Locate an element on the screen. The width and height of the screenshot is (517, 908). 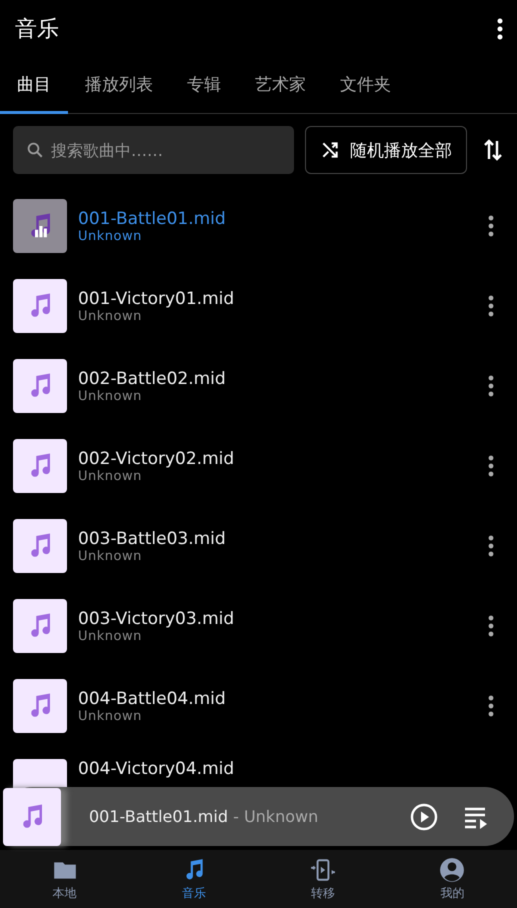
shuffle-icon is located at coordinates (330, 150).